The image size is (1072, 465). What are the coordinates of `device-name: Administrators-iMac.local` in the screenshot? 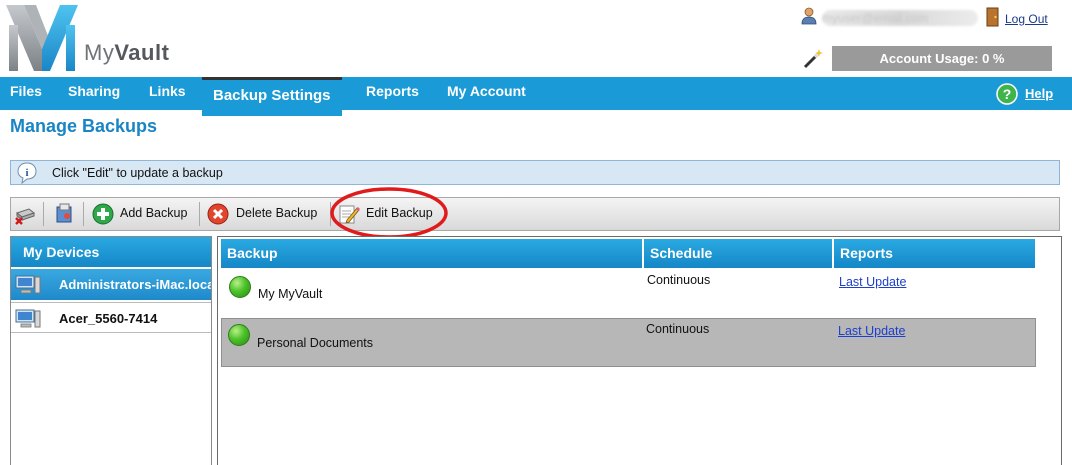 It's located at (135, 284).